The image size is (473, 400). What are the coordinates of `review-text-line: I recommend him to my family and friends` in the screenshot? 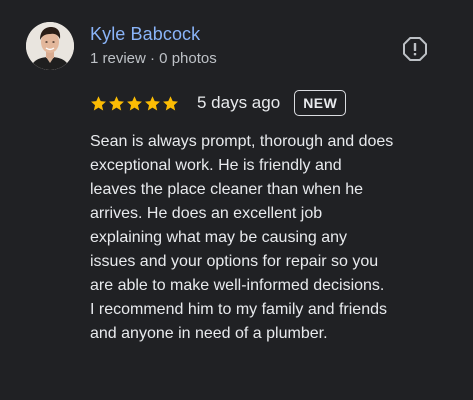 It's located at (238, 309).